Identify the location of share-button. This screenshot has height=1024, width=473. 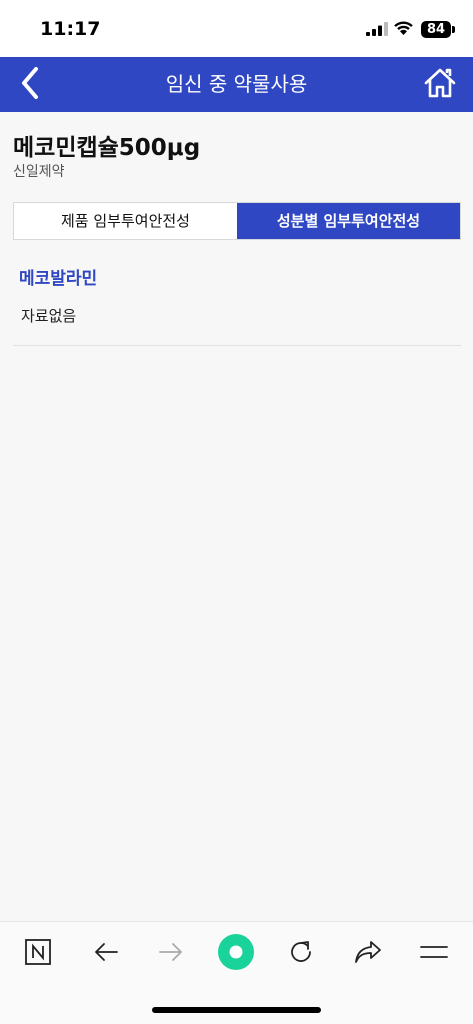
(368, 954).